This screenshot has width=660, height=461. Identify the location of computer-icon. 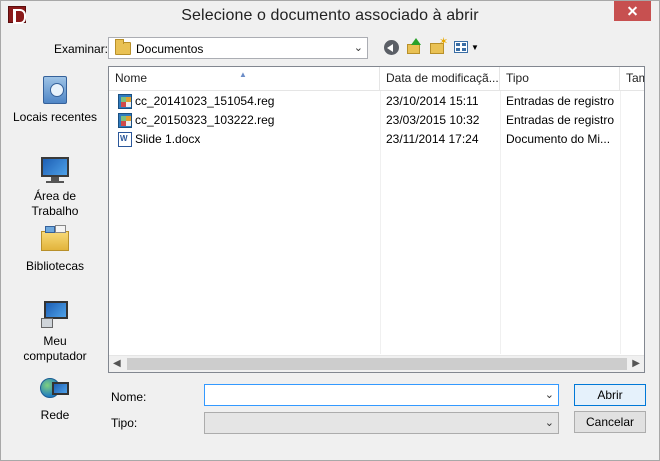
(55, 314).